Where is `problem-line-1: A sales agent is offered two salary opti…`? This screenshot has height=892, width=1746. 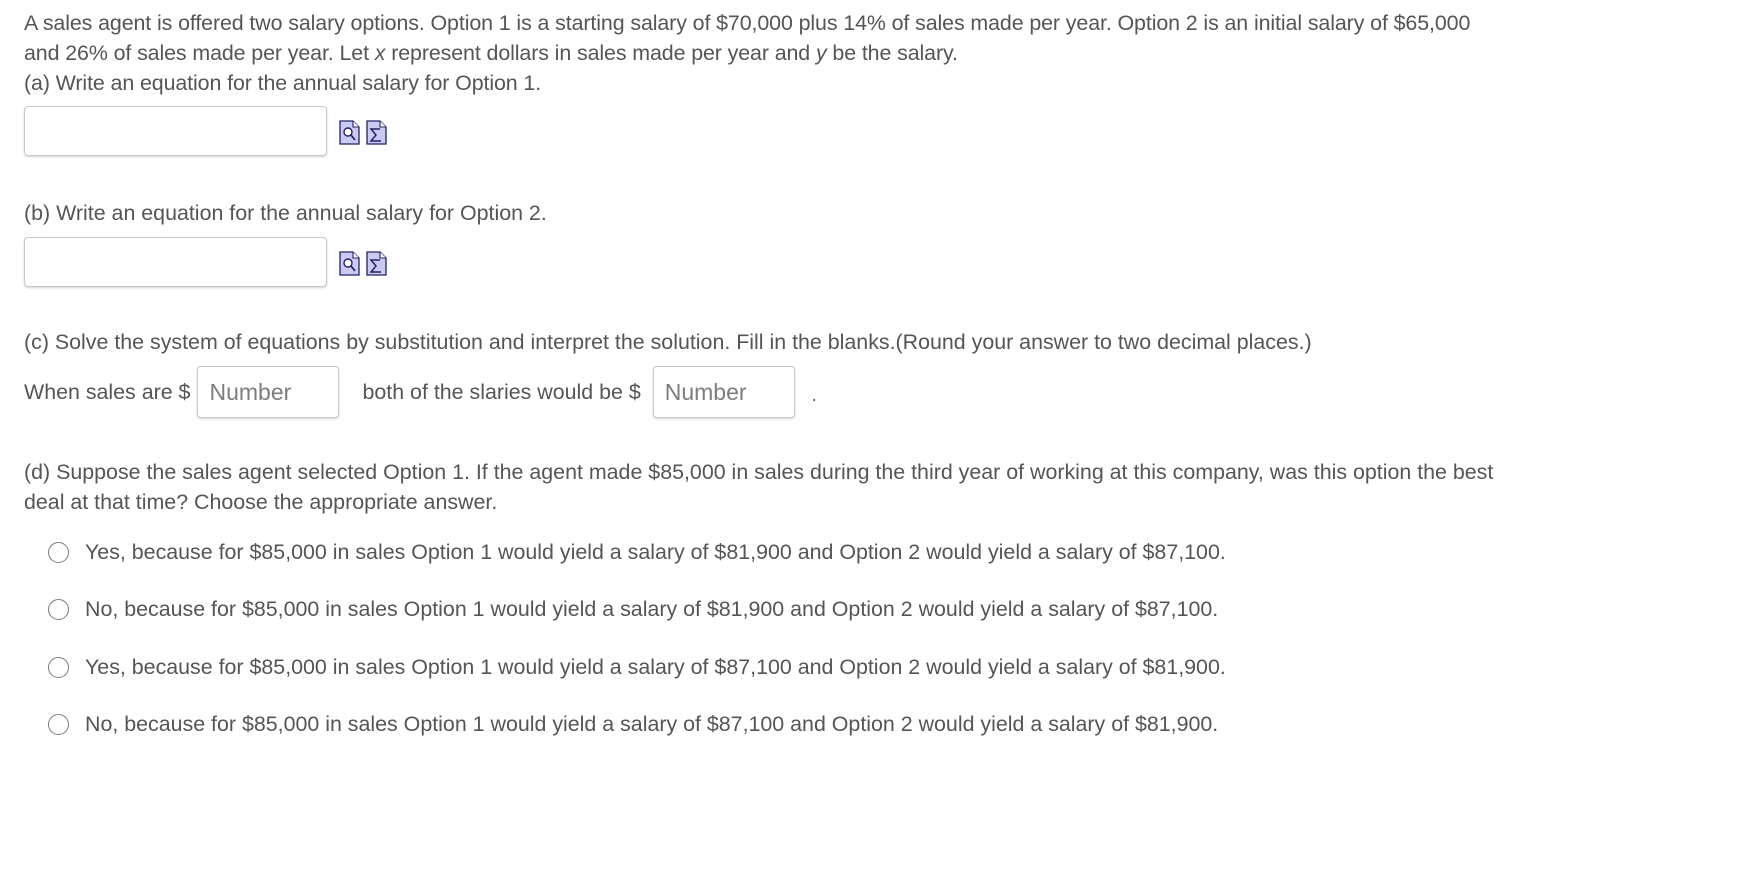
problem-line-1: A sales agent is offered two salary opti… is located at coordinates (747, 23).